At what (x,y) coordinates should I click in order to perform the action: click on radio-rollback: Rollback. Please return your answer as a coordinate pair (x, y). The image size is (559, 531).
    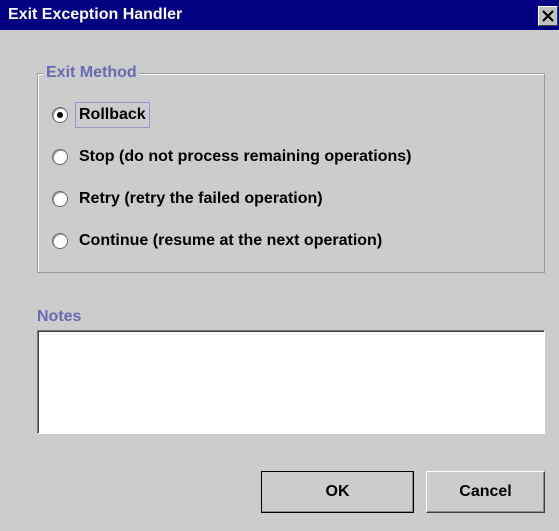
    Looking at the image, I should click on (101, 115).